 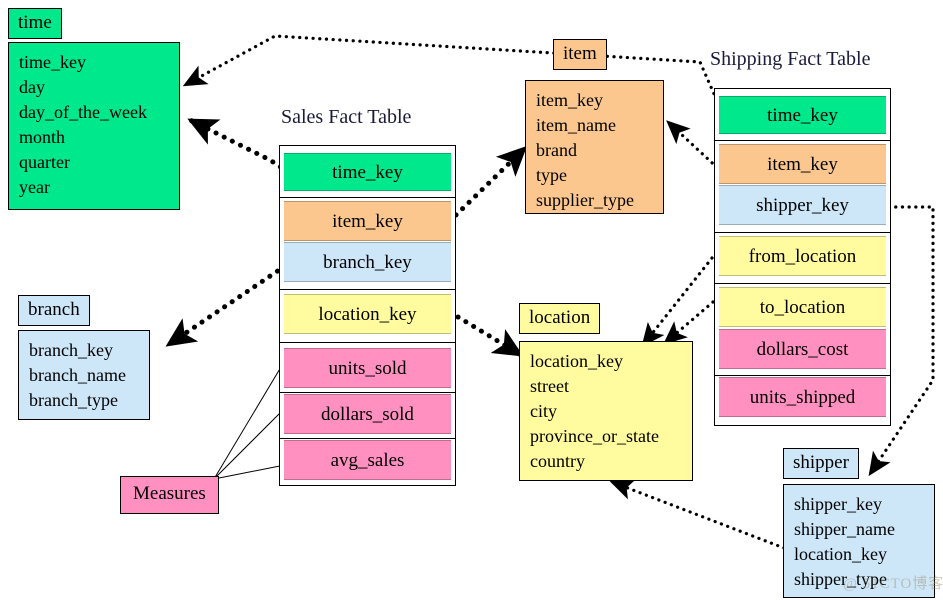 I want to click on fact-row-shipping-3: from_location, so click(x=802, y=256).